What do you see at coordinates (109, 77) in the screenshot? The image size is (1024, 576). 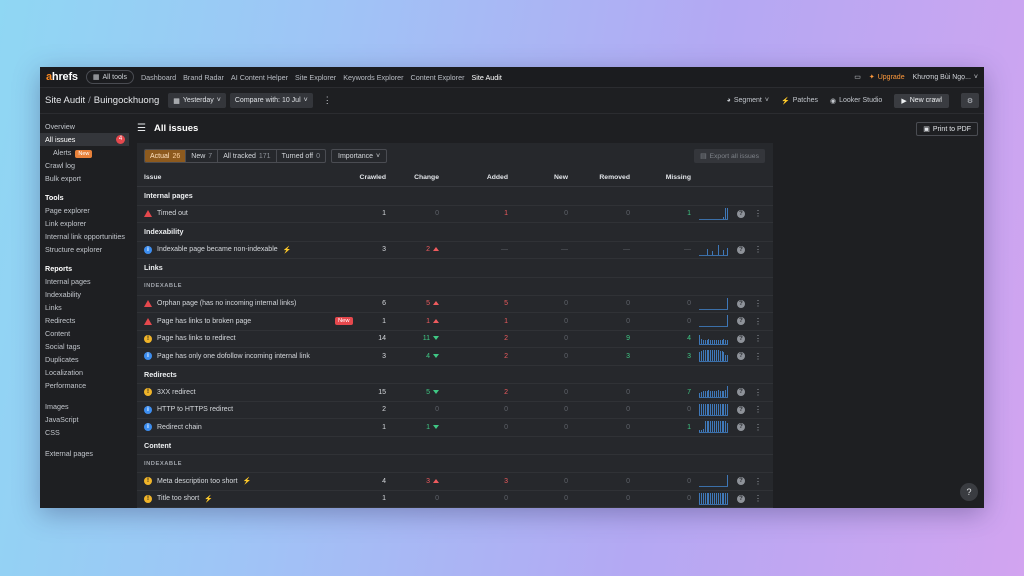 I see `all-tools-button: ▦ All tools` at bounding box center [109, 77].